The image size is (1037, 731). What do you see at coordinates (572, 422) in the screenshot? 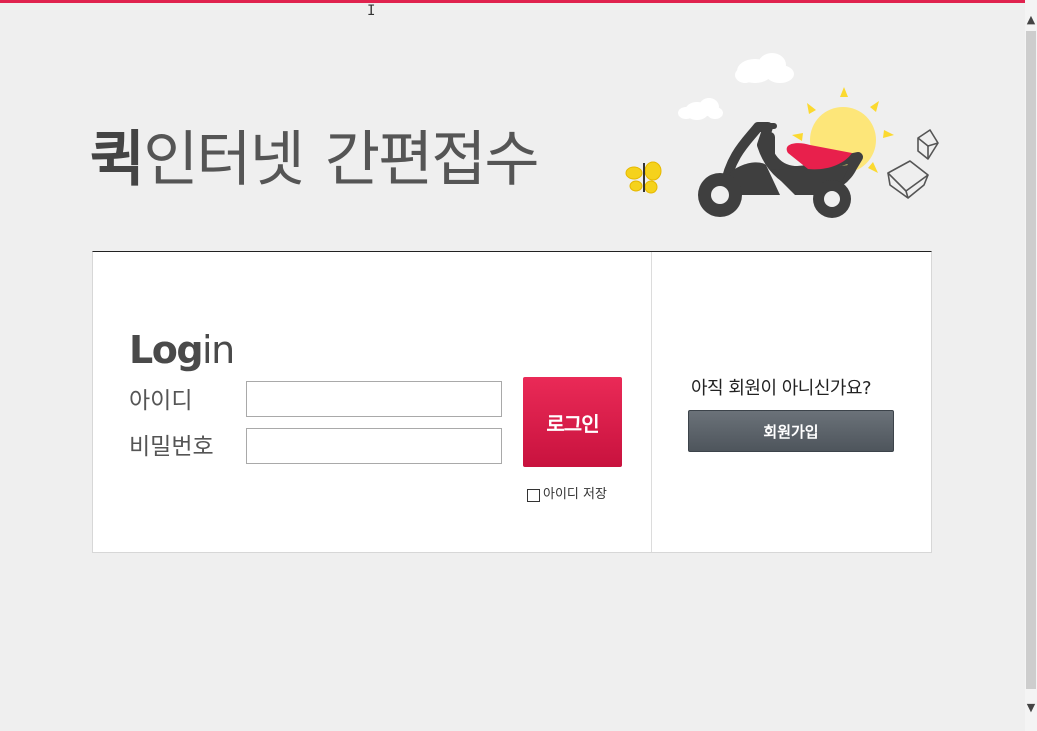
I see `login-button: 로그인` at bounding box center [572, 422].